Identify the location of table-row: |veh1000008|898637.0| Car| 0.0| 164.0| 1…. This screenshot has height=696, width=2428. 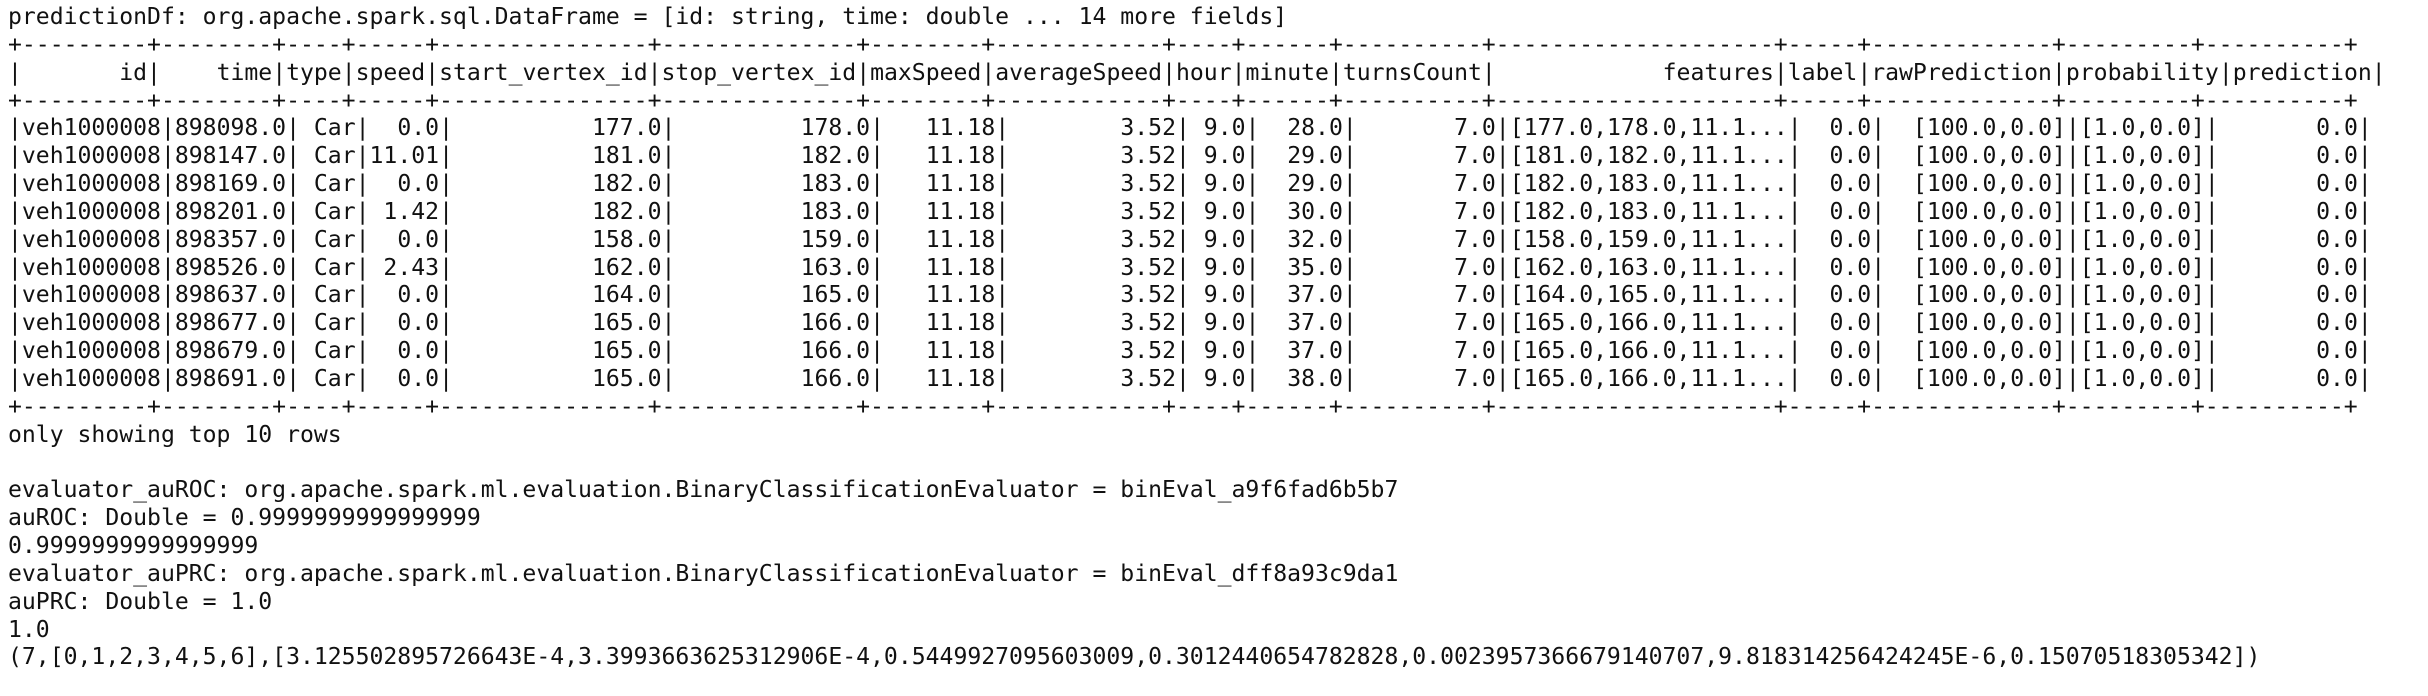
(1190, 295).